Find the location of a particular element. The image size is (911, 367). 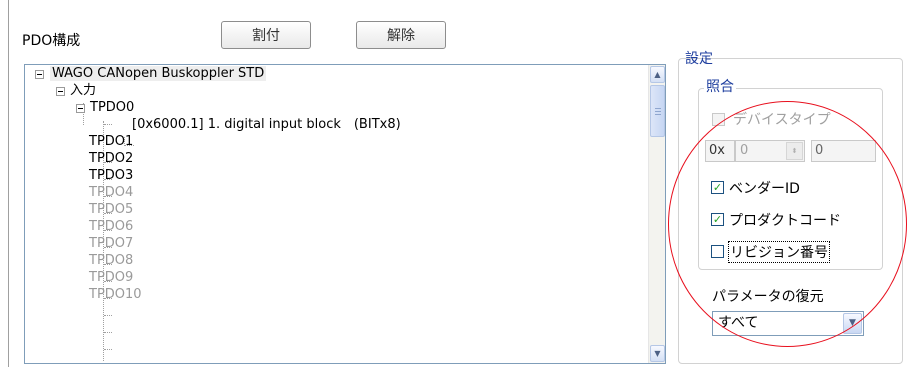

collapse-input-icon is located at coordinates (60, 91).